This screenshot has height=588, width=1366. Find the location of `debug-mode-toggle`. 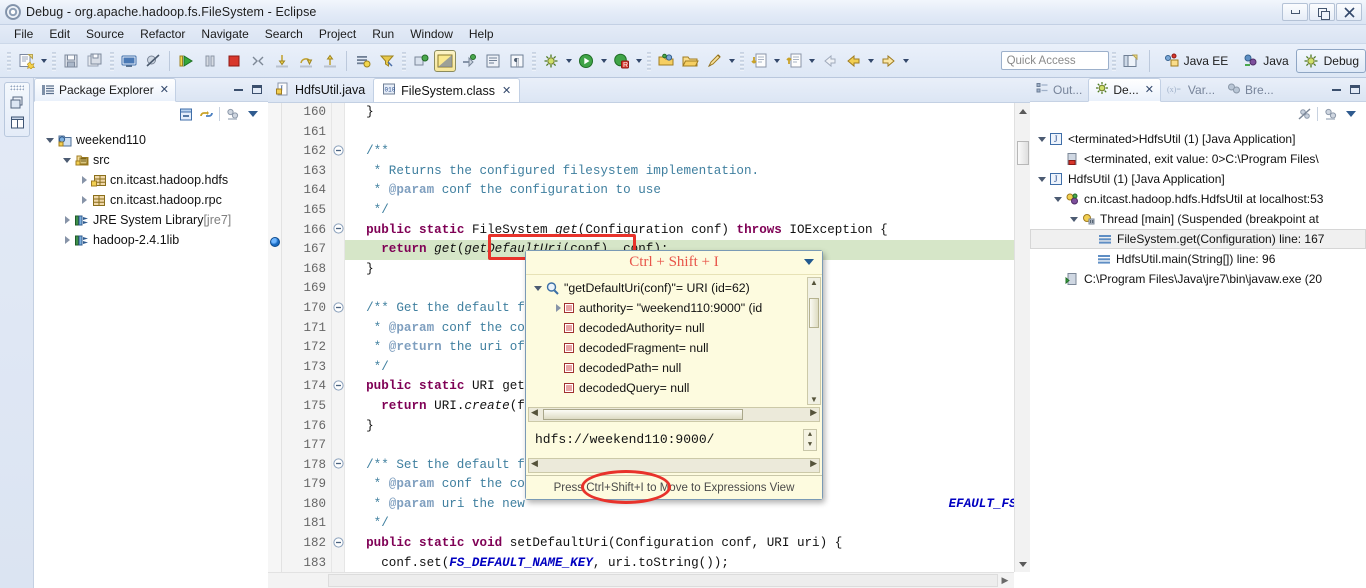

debug-mode-toggle is located at coordinates (445, 60).